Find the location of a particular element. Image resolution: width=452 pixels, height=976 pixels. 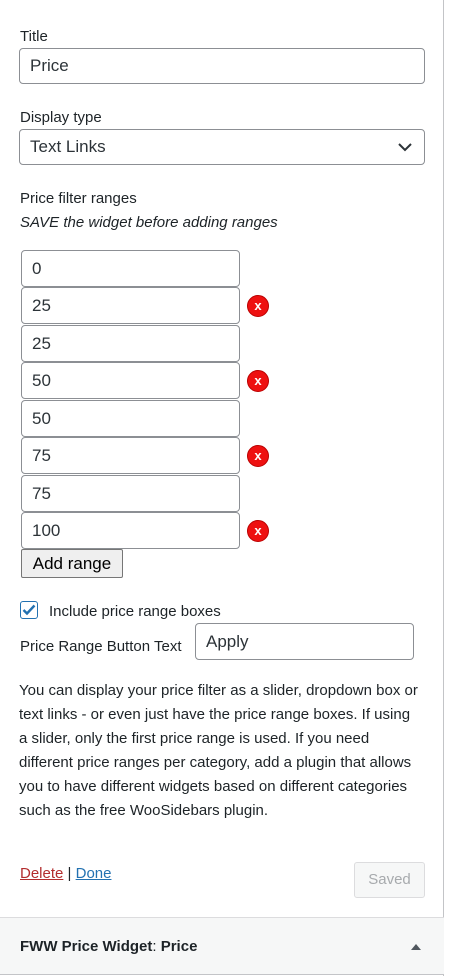

range-from-input: 25 is located at coordinates (130, 343).